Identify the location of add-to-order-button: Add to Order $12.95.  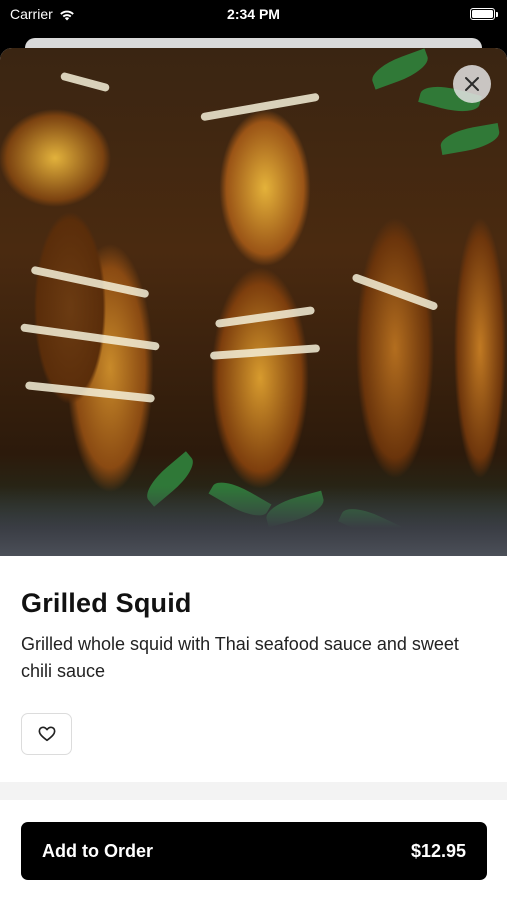
(254, 851).